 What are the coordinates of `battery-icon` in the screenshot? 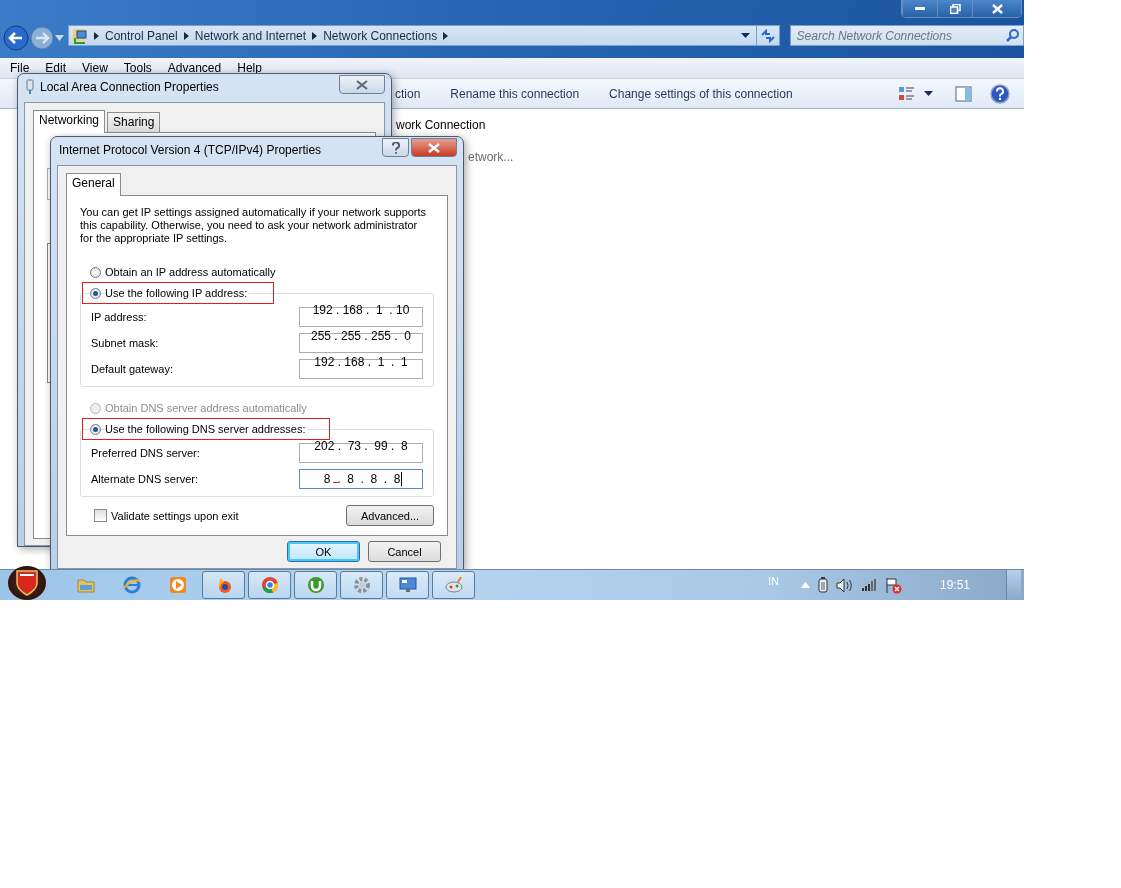 It's located at (822, 585).